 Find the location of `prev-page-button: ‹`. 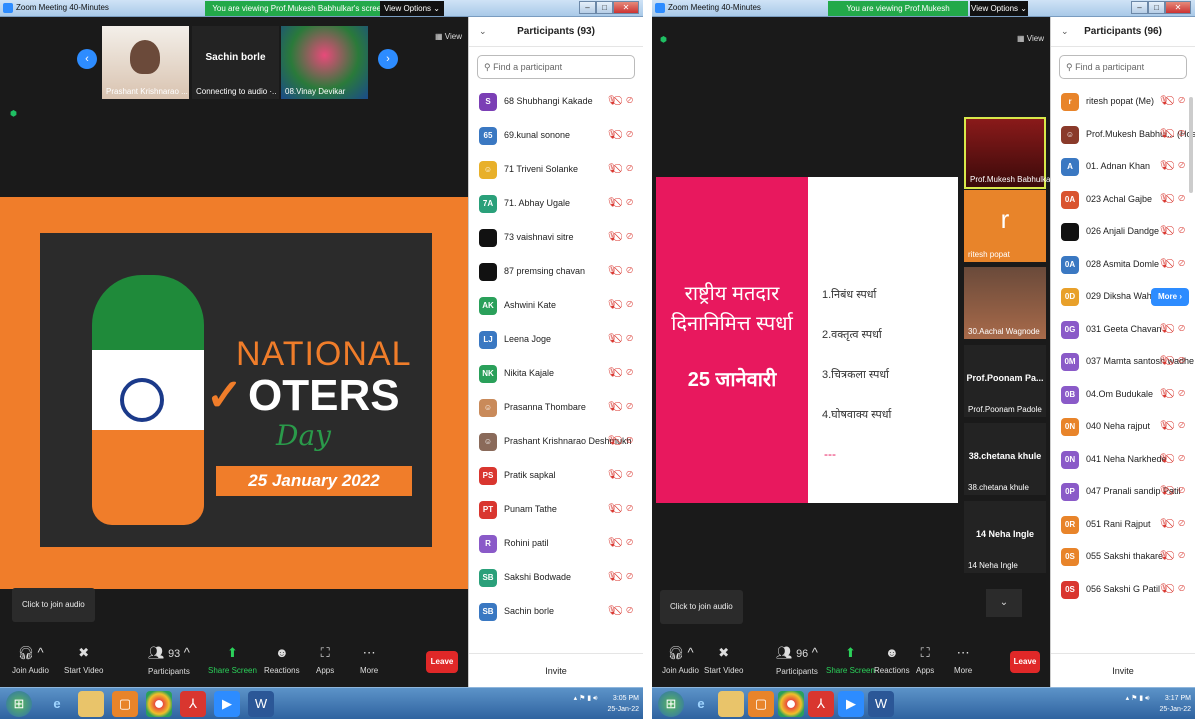

prev-page-button: ‹ is located at coordinates (87, 59).